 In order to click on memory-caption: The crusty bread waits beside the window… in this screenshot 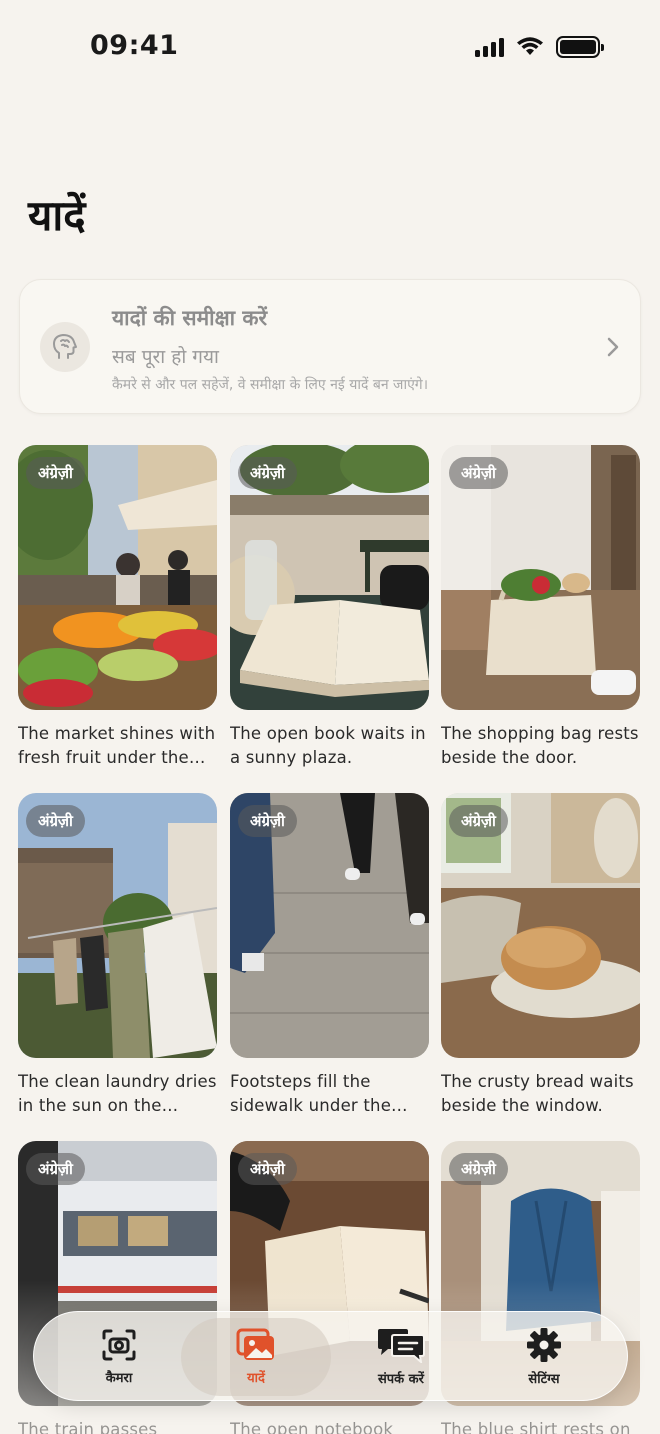, I will do `click(537, 1093)`.